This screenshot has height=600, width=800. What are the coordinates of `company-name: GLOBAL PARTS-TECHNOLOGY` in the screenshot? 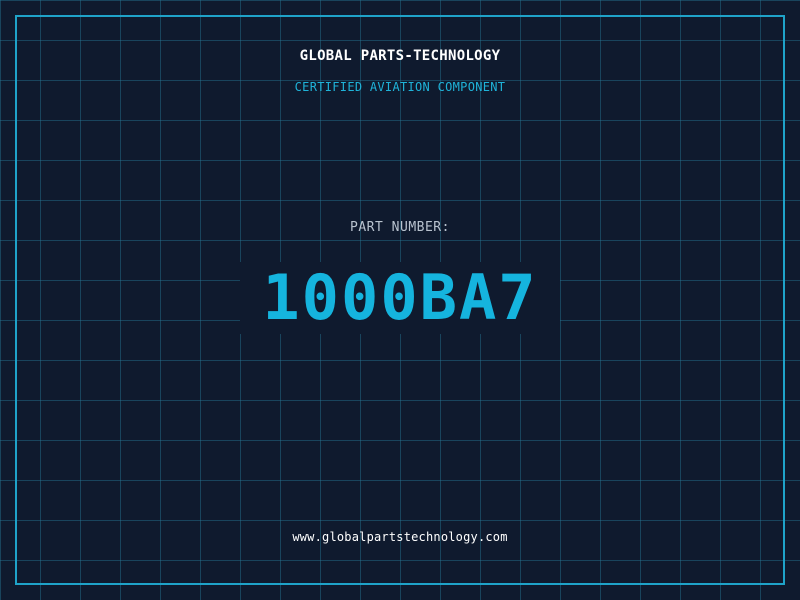 It's located at (400, 56).